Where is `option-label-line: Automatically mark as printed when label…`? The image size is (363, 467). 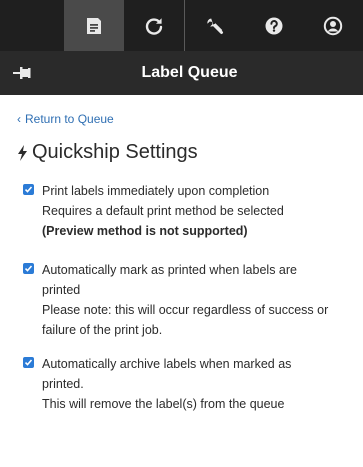 option-label-line: Automatically mark as printed when label… is located at coordinates (169, 270).